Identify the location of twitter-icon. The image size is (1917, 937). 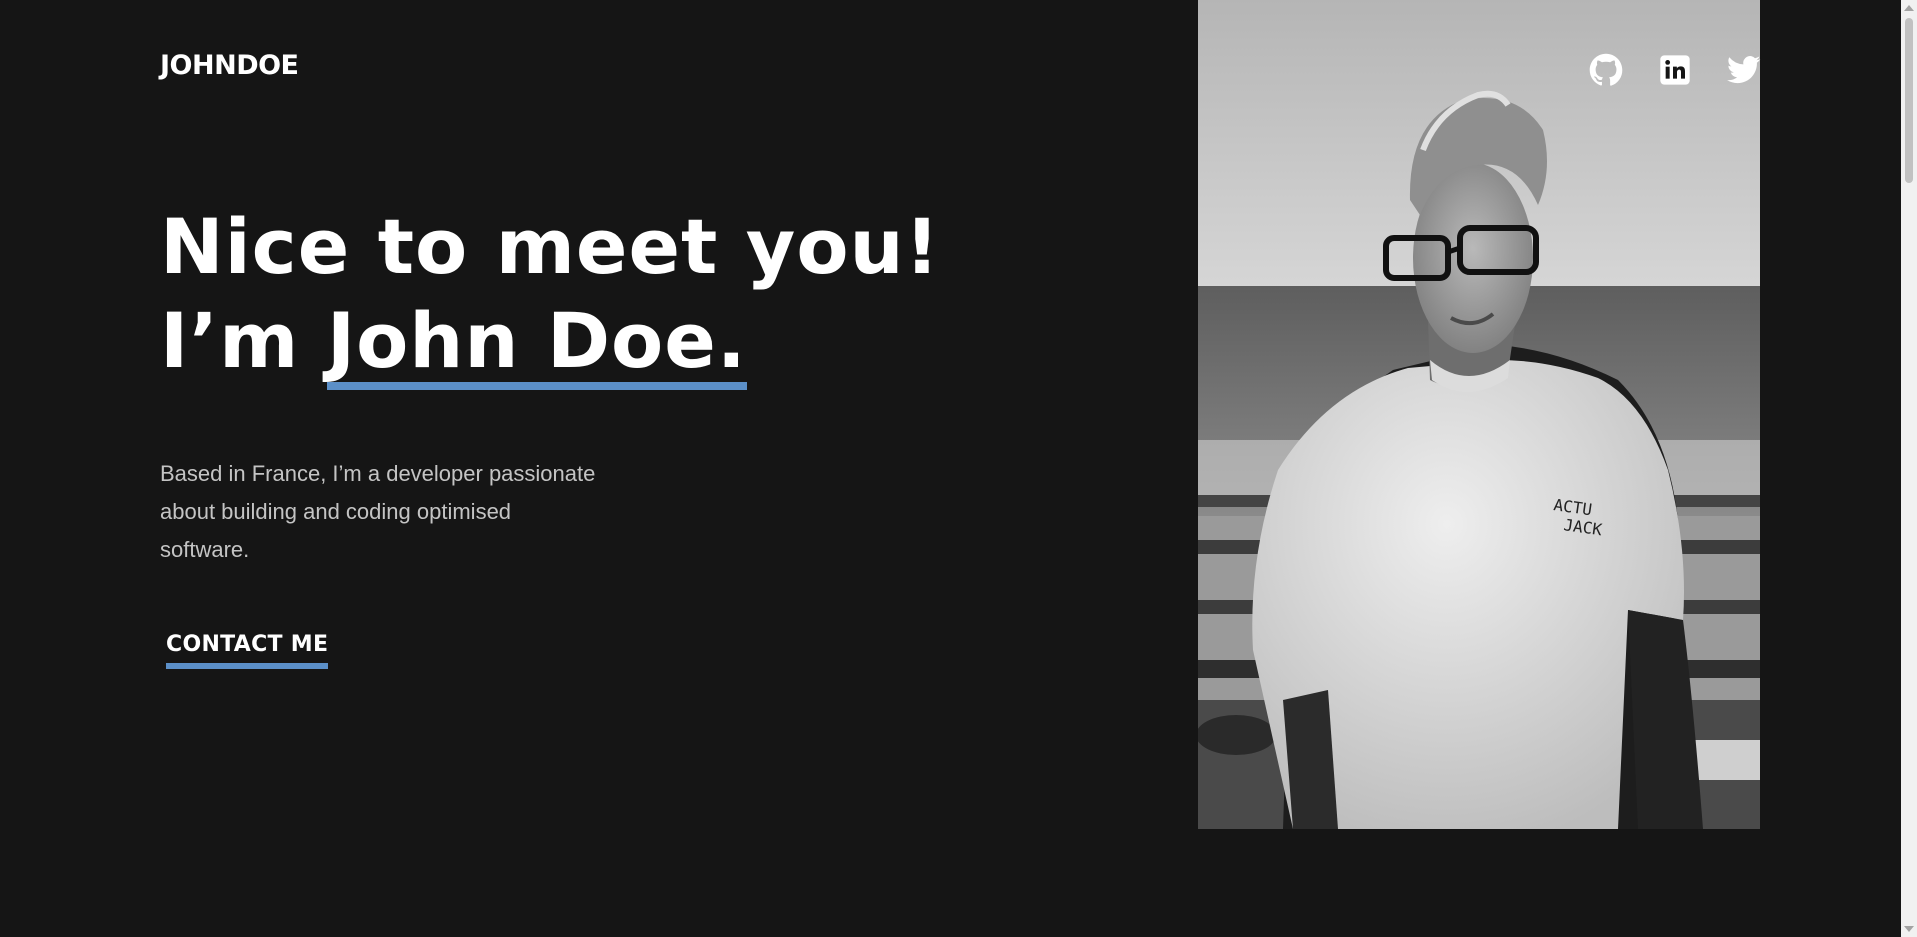
(1744, 70).